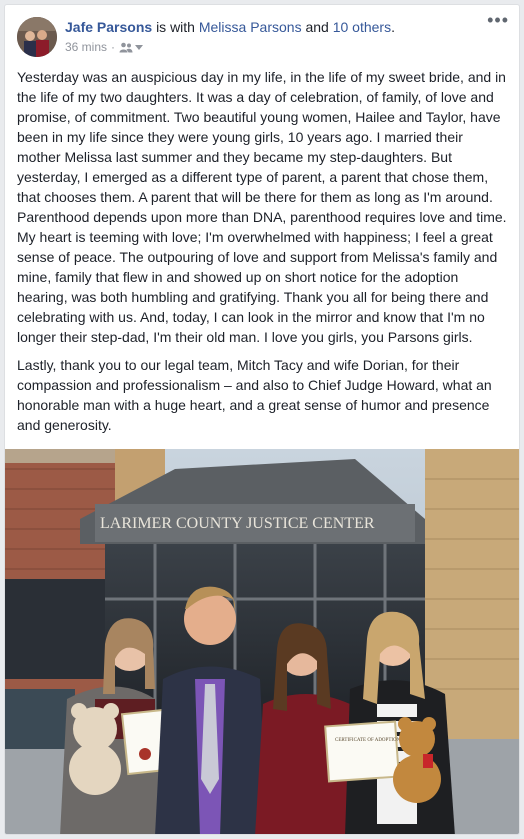  I want to click on others-link: 10 others, so click(362, 27).